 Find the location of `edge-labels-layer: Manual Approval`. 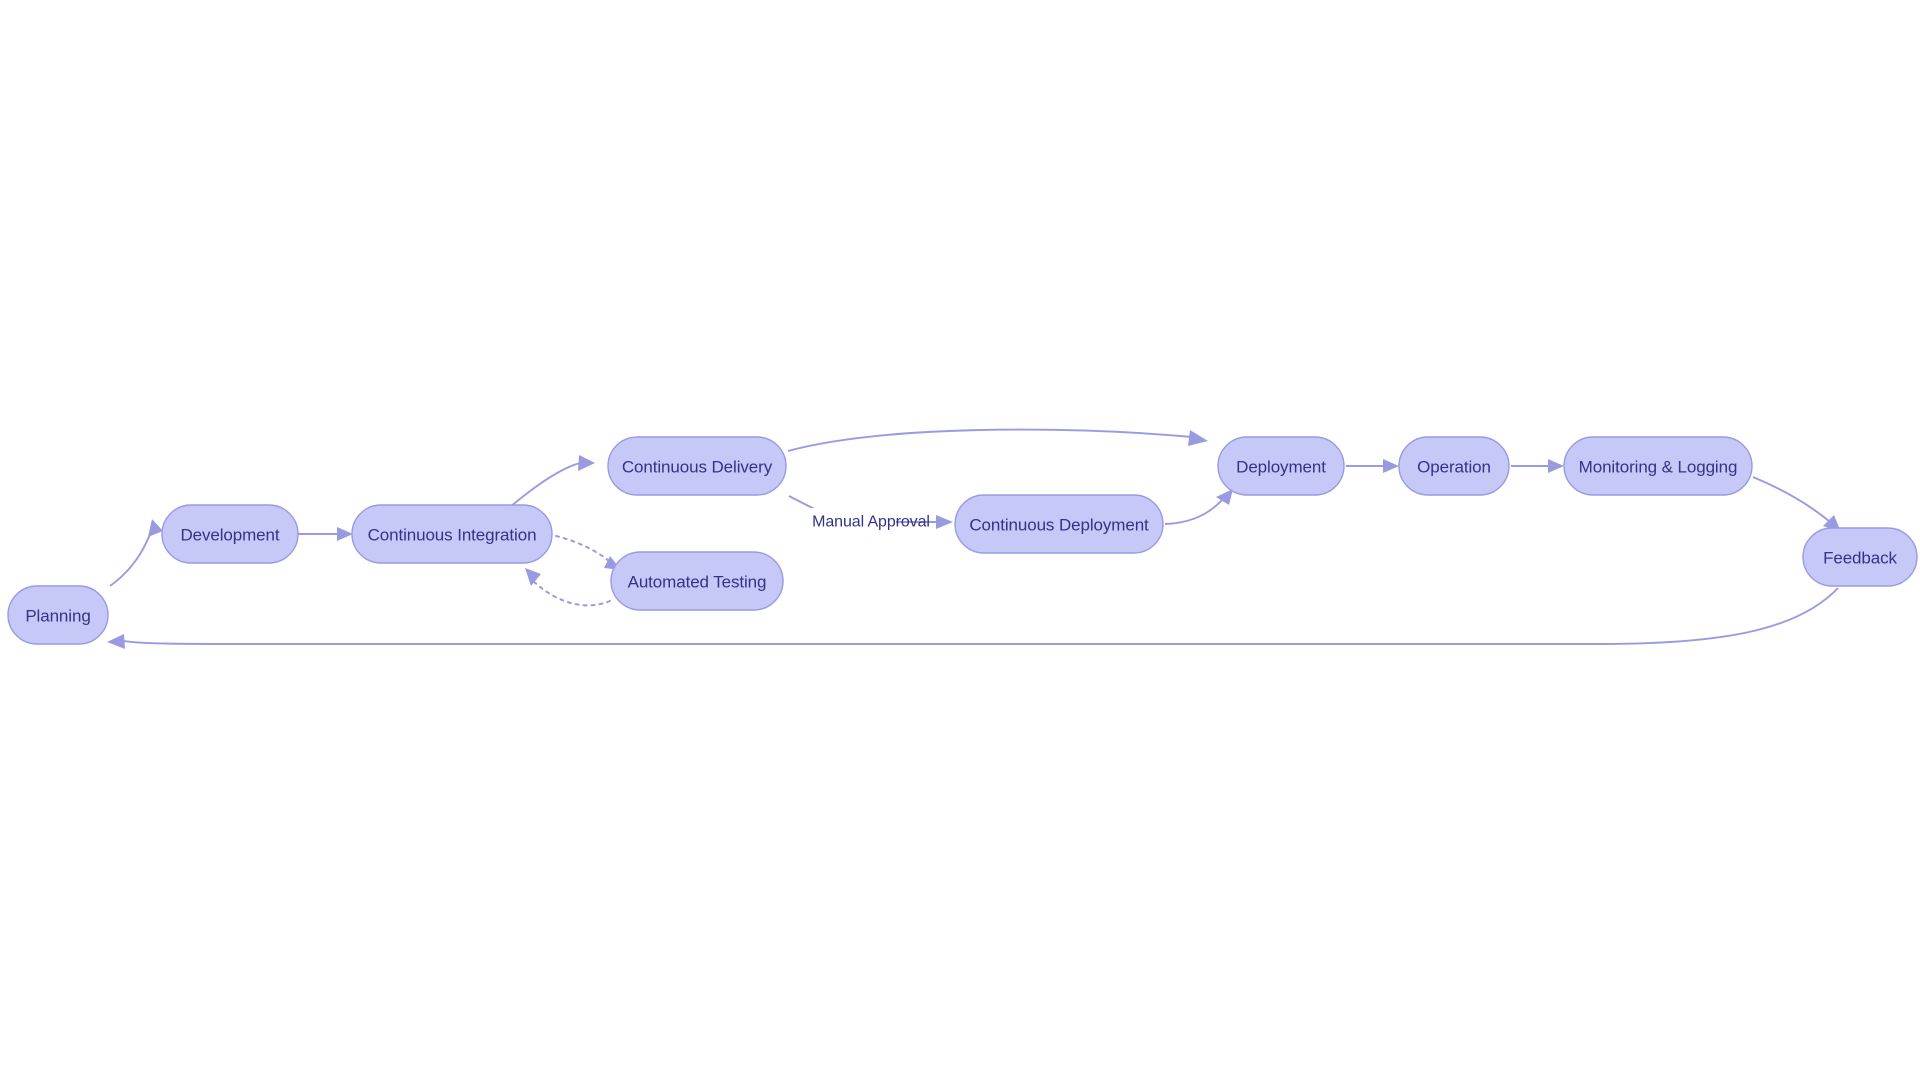

edge-labels-layer: Manual Approval is located at coordinates (868, 521).